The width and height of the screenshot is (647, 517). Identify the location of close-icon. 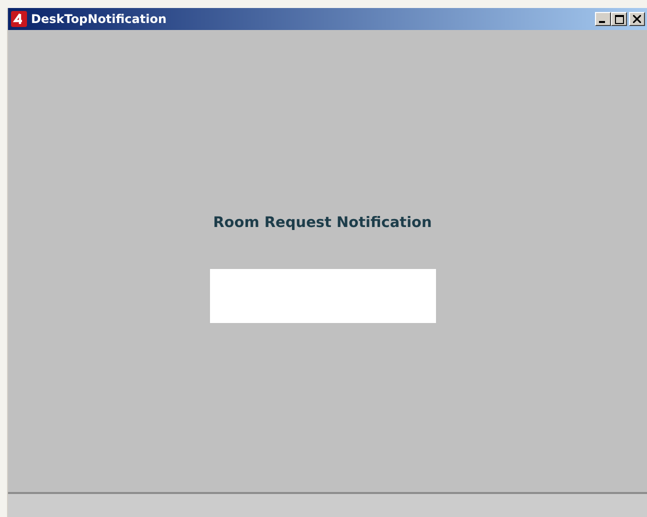
(637, 19).